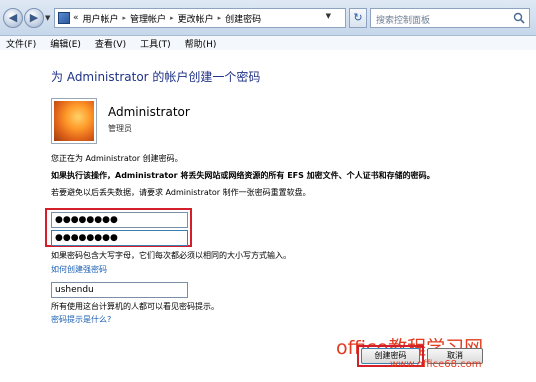  Describe the element at coordinates (149, 112) in the screenshot. I see `account-name: Administrator` at that location.